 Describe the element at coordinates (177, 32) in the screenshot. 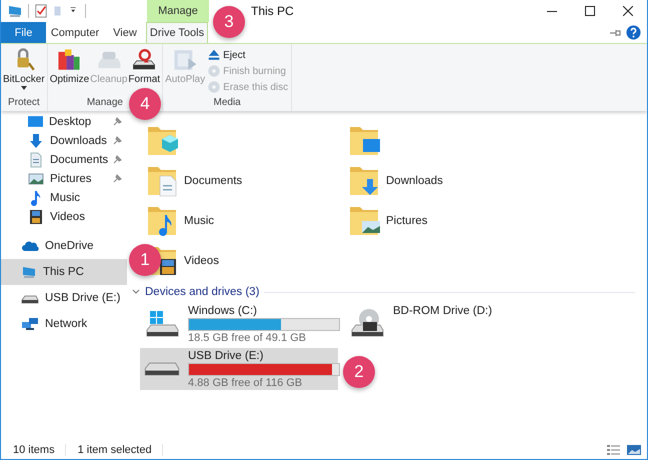

I see `ribbon-tab: Drive Tools` at that location.